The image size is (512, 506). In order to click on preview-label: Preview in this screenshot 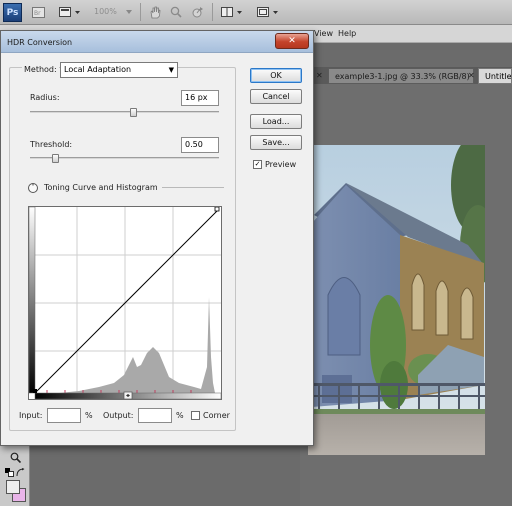, I will do `click(281, 164)`.